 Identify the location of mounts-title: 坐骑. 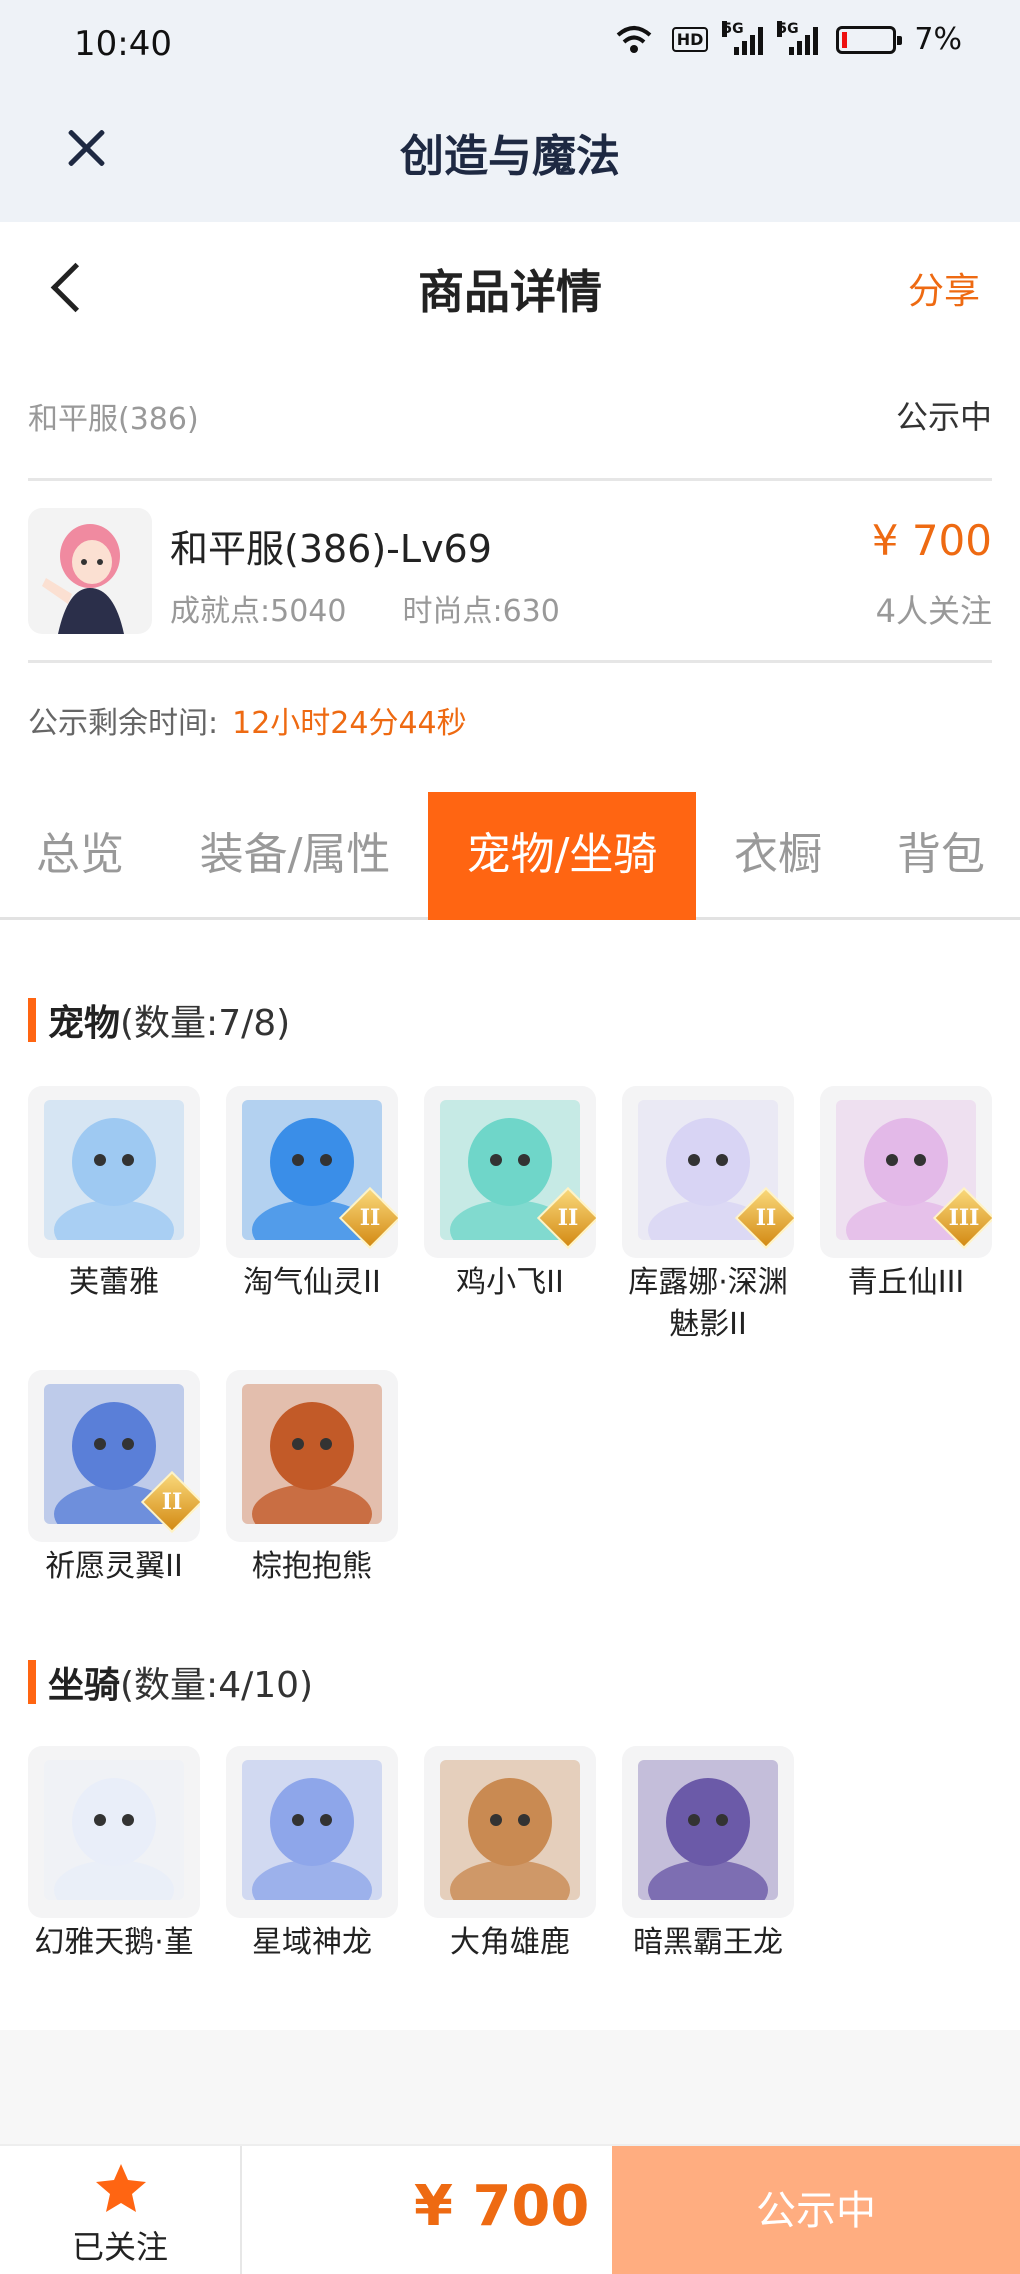
(84, 1685).